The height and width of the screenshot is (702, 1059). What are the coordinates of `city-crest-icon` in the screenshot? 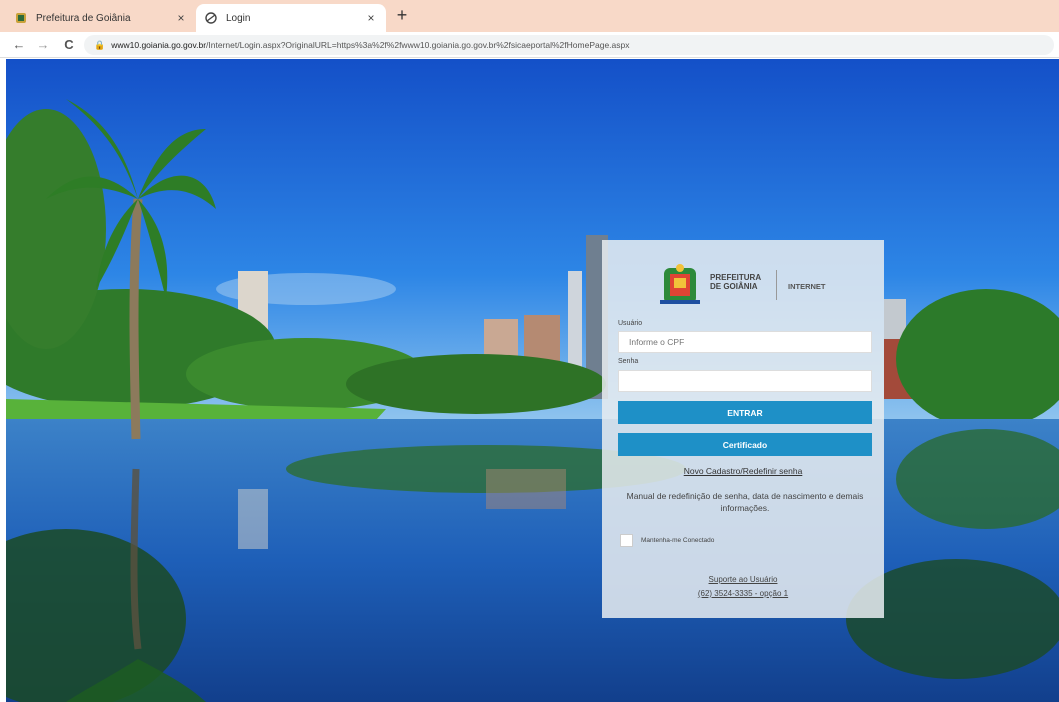 It's located at (680, 284).